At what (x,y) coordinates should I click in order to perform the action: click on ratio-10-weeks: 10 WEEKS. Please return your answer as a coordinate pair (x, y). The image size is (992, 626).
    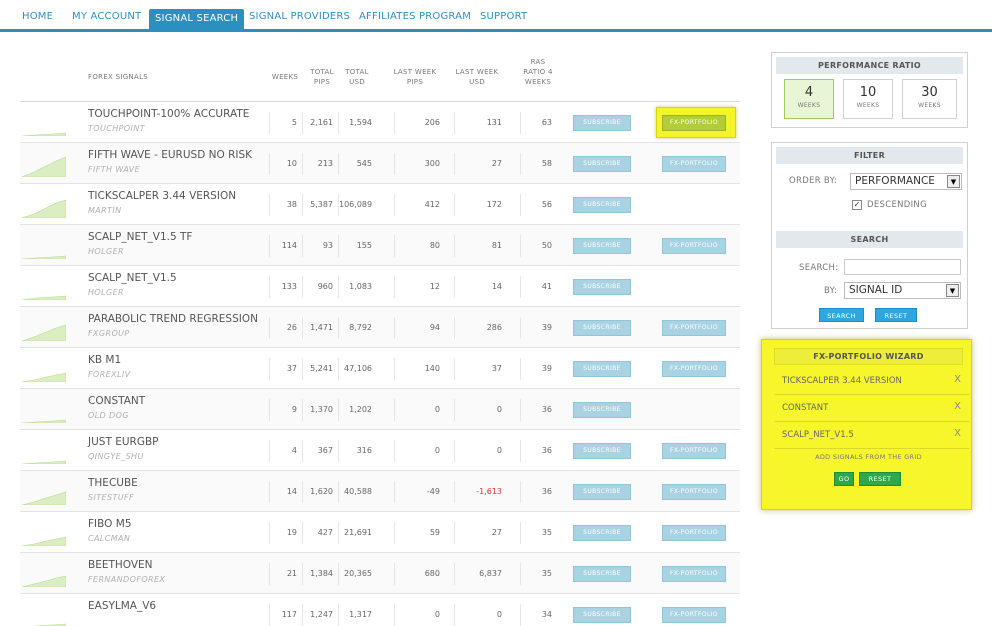
    Looking at the image, I should click on (868, 99).